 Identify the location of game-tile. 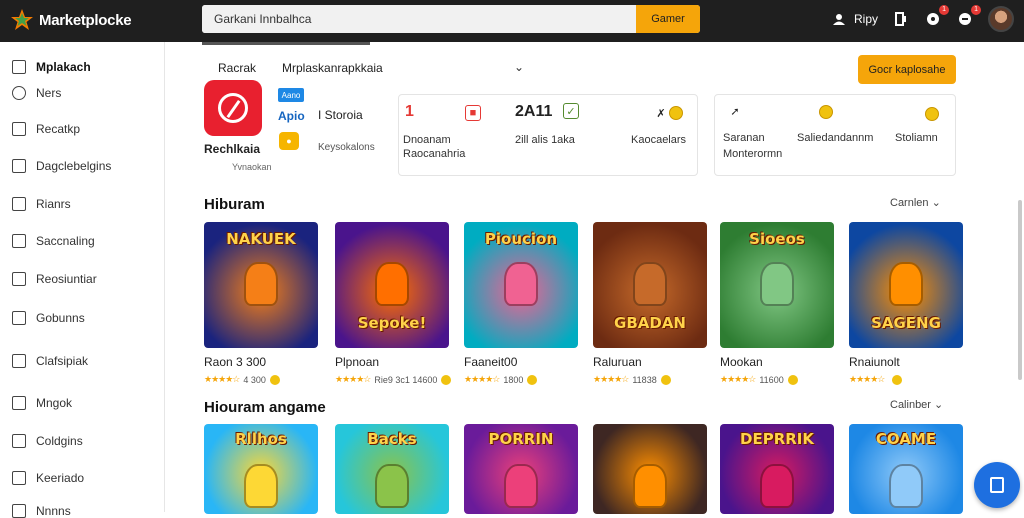
(650, 469).